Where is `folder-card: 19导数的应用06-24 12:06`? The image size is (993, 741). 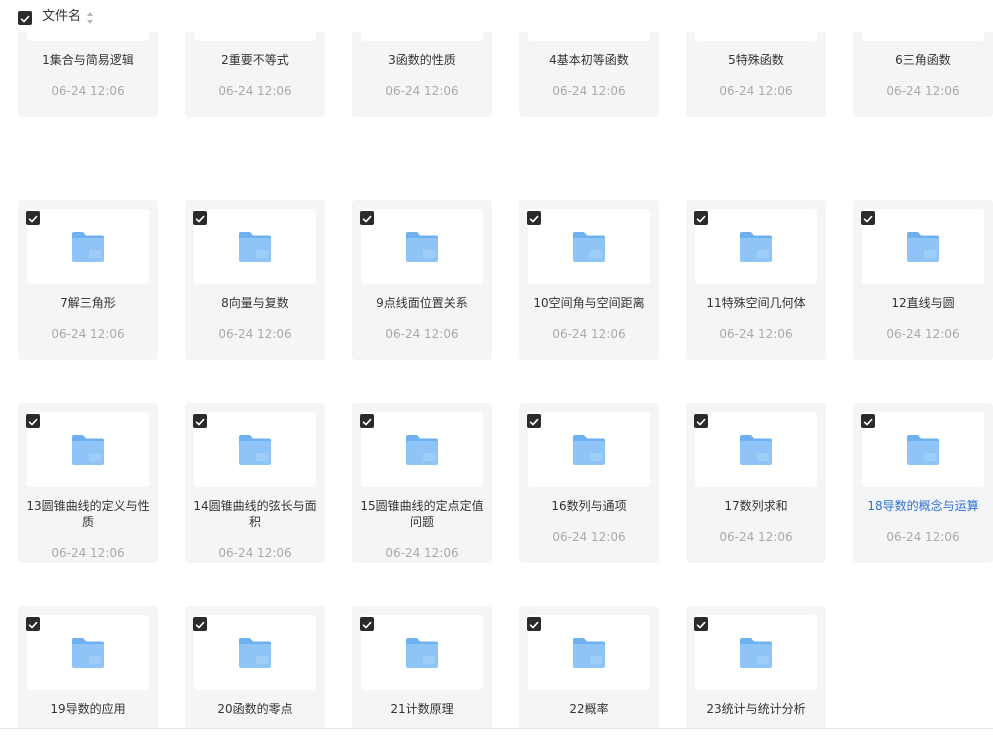
folder-card: 19导数的应用06-24 12:06 is located at coordinates (88, 667).